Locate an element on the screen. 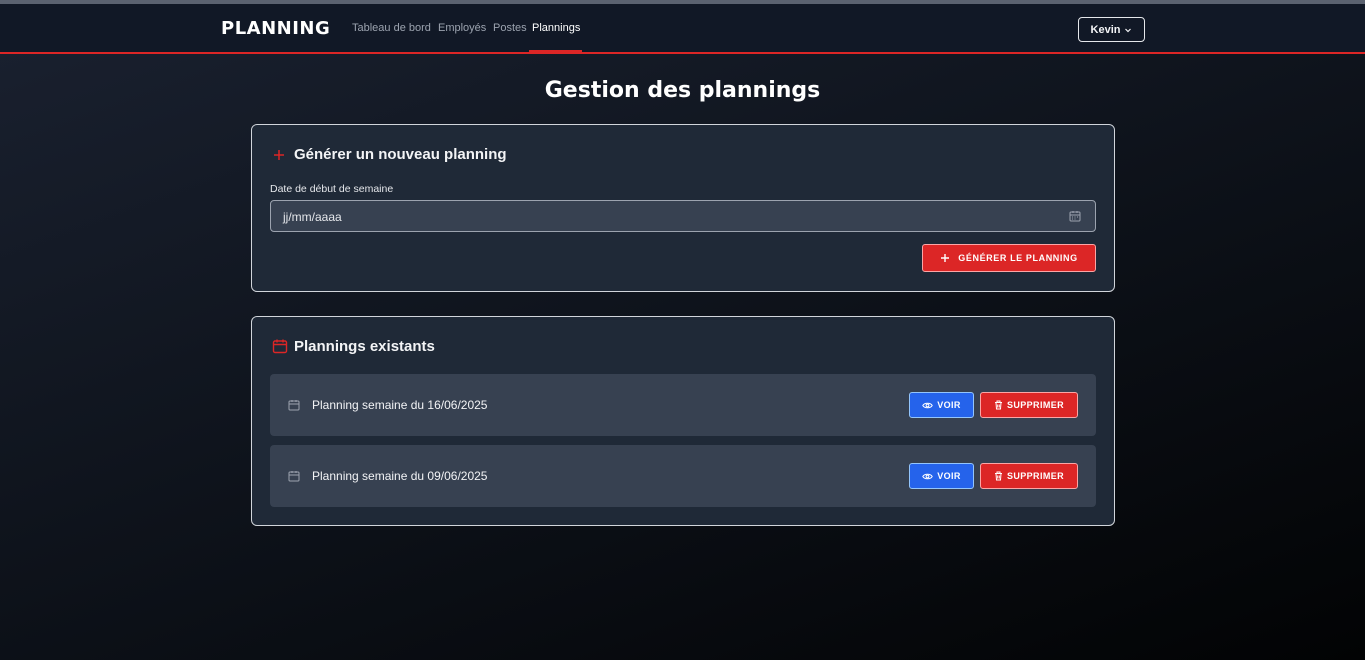  user-menu-button: Kevin is located at coordinates (1111, 29).